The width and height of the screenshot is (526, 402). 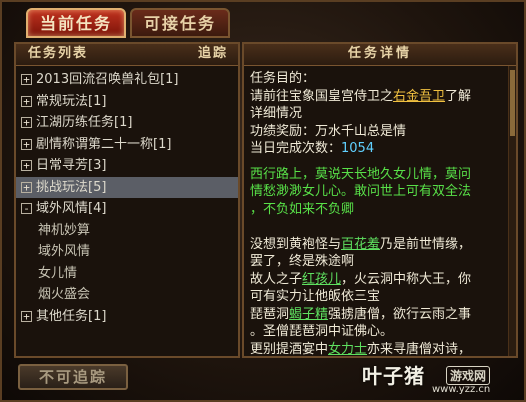 What do you see at coordinates (64, 230) in the screenshot?
I see `quest-item-label: 神机妙算` at bounding box center [64, 230].